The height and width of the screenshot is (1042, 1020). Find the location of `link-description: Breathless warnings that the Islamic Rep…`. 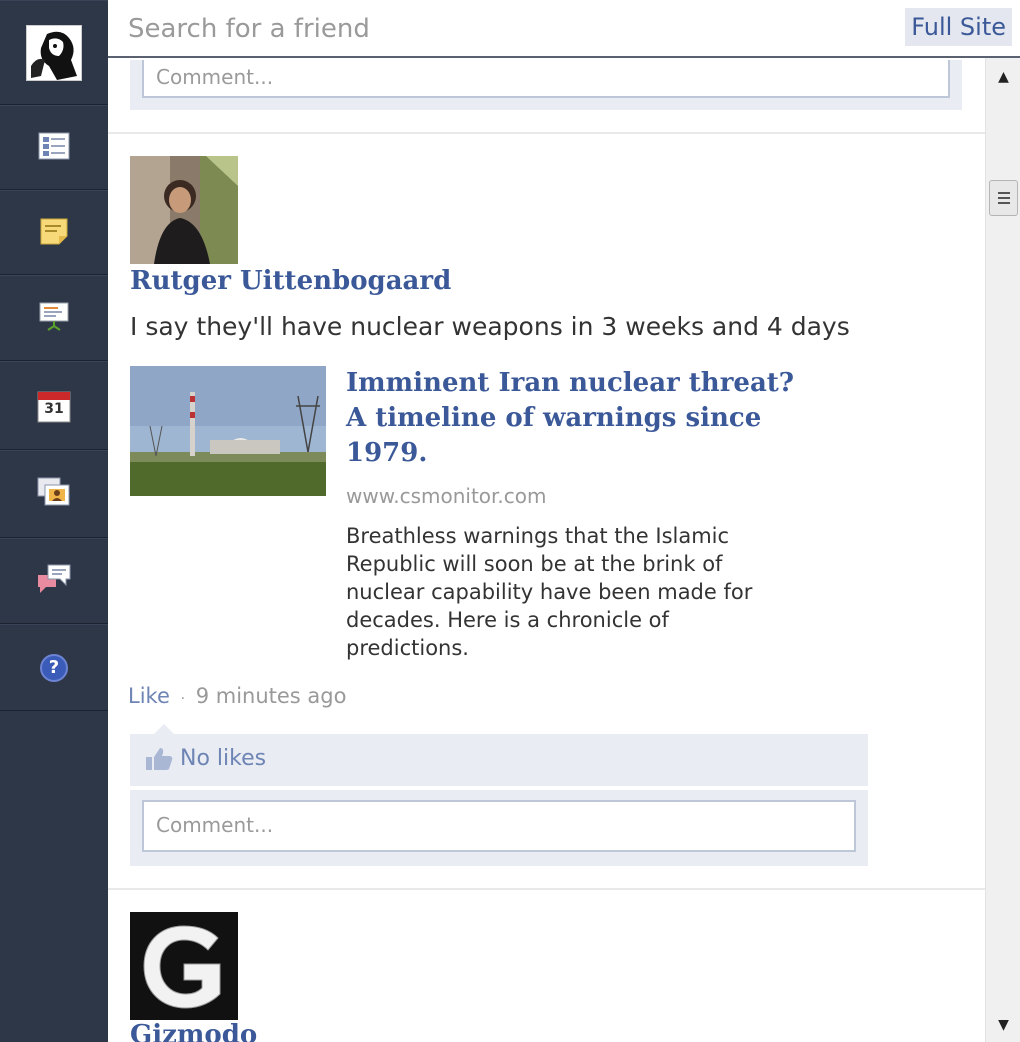

link-description: Breathless warnings that the Islamic Rep… is located at coordinates (549, 592).